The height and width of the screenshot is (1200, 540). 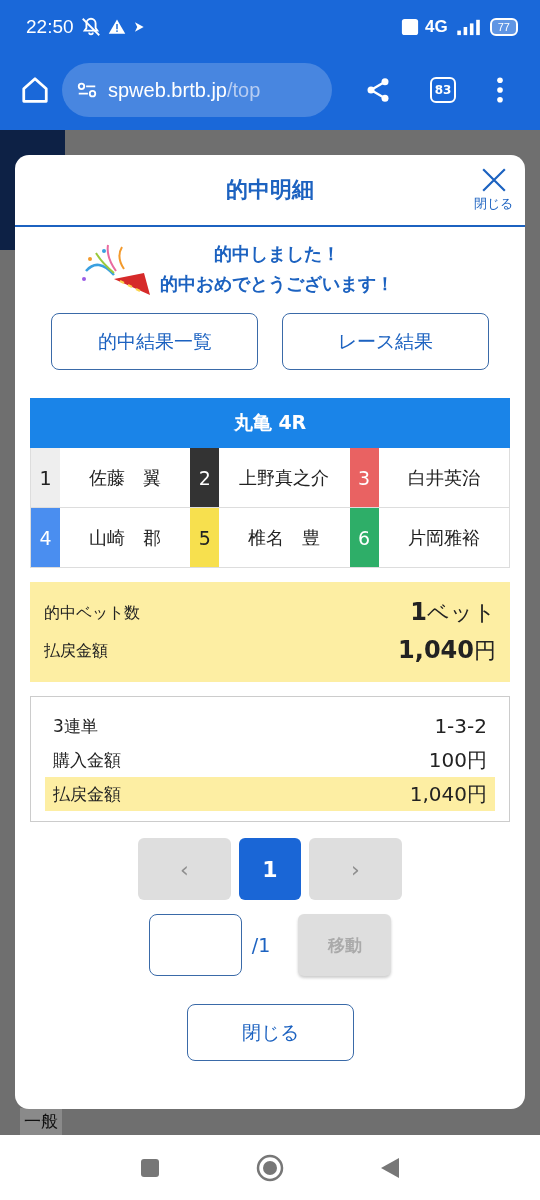 What do you see at coordinates (50, 27) in the screenshot?
I see `clock-time: 22:50` at bounding box center [50, 27].